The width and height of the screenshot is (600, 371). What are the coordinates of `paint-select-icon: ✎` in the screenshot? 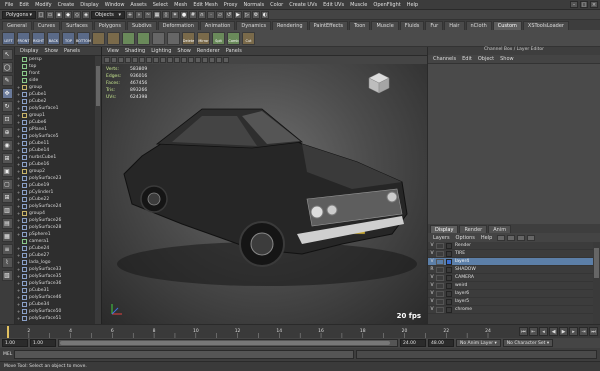 It's located at (7, 80).